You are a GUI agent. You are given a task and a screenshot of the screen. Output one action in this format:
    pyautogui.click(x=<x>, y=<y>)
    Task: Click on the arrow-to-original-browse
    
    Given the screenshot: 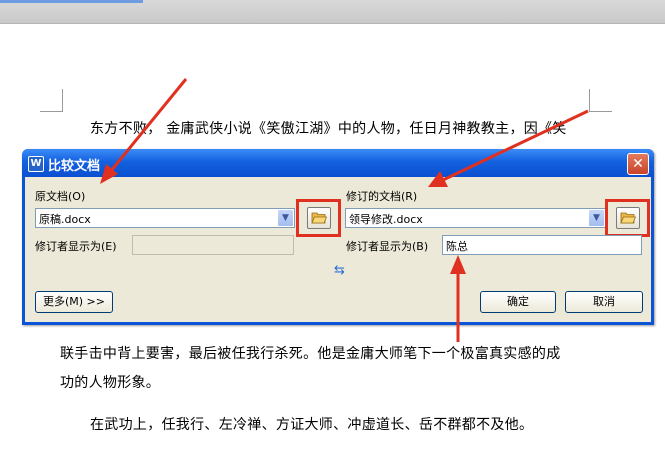 What is the action you would take?
    pyautogui.click(x=144, y=131)
    